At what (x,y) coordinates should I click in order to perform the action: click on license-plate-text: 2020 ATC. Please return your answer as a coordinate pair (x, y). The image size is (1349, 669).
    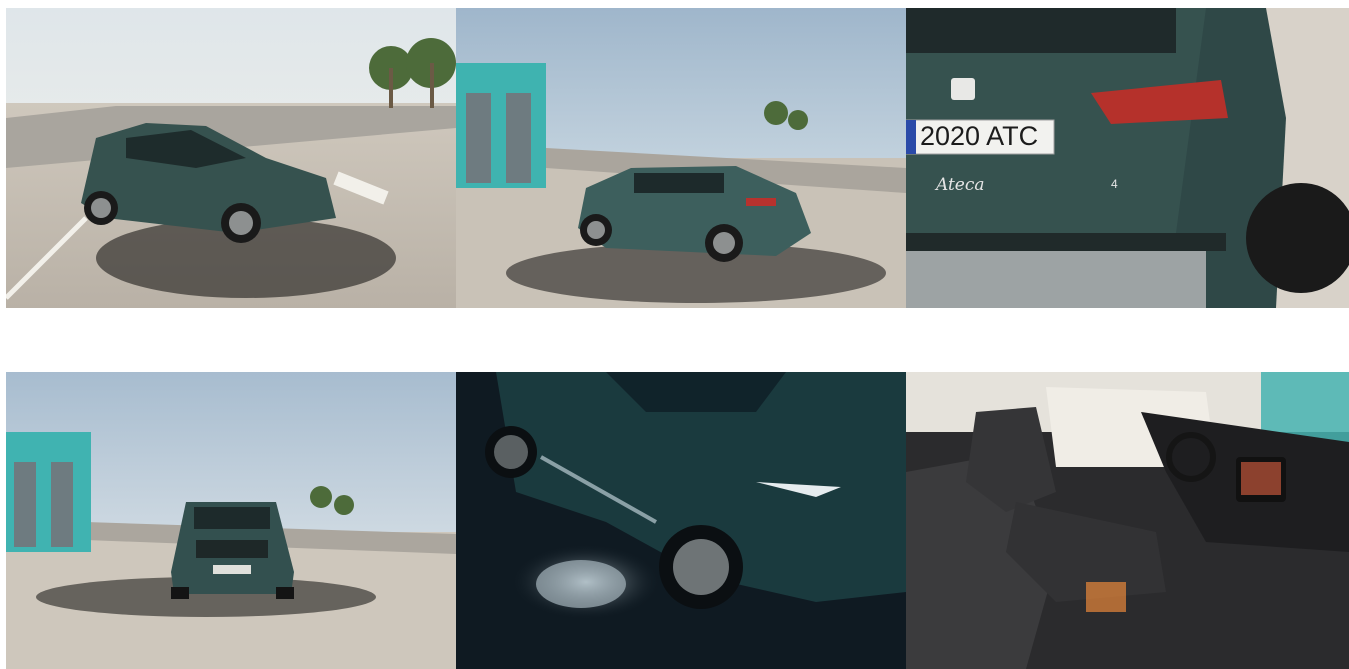
    Looking at the image, I should click on (979, 136).